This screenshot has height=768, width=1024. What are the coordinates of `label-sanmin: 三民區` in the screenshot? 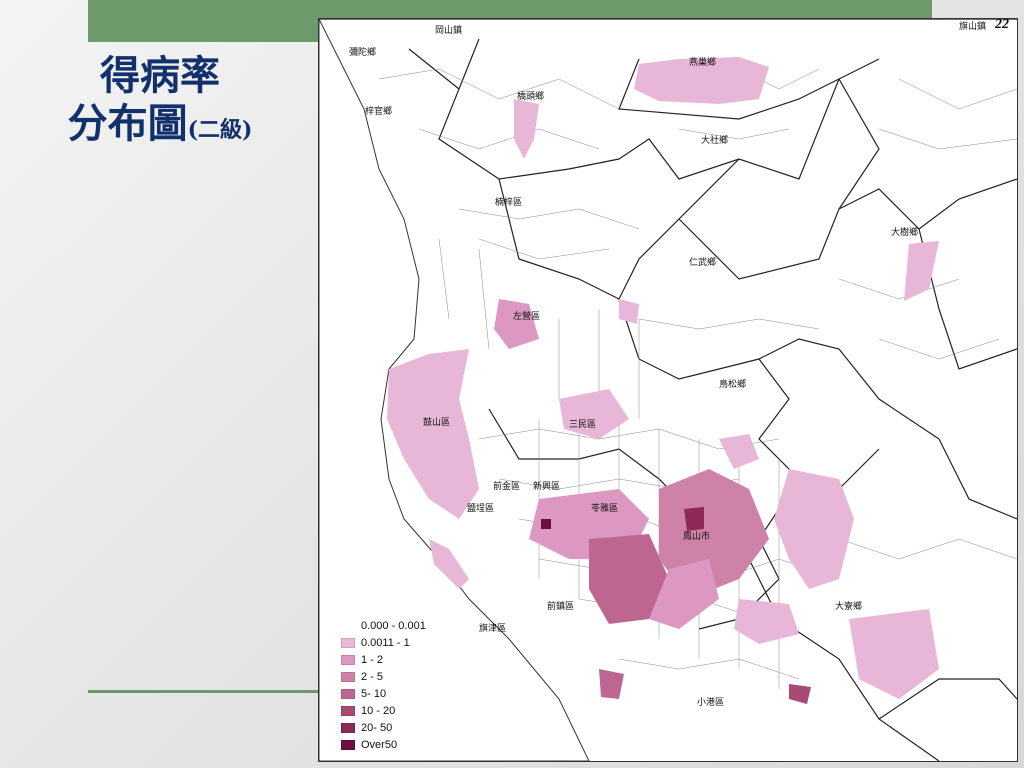 It's located at (582, 424).